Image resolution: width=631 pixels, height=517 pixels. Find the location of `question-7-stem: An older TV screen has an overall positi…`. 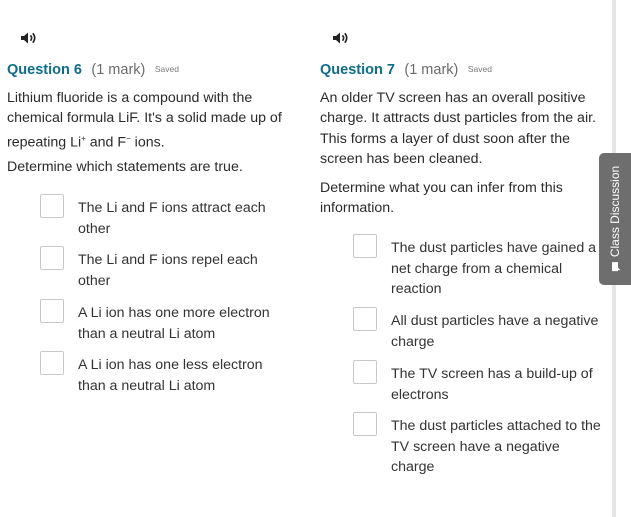

question-7-stem: An older TV screen has an overall positi… is located at coordinates (458, 128).